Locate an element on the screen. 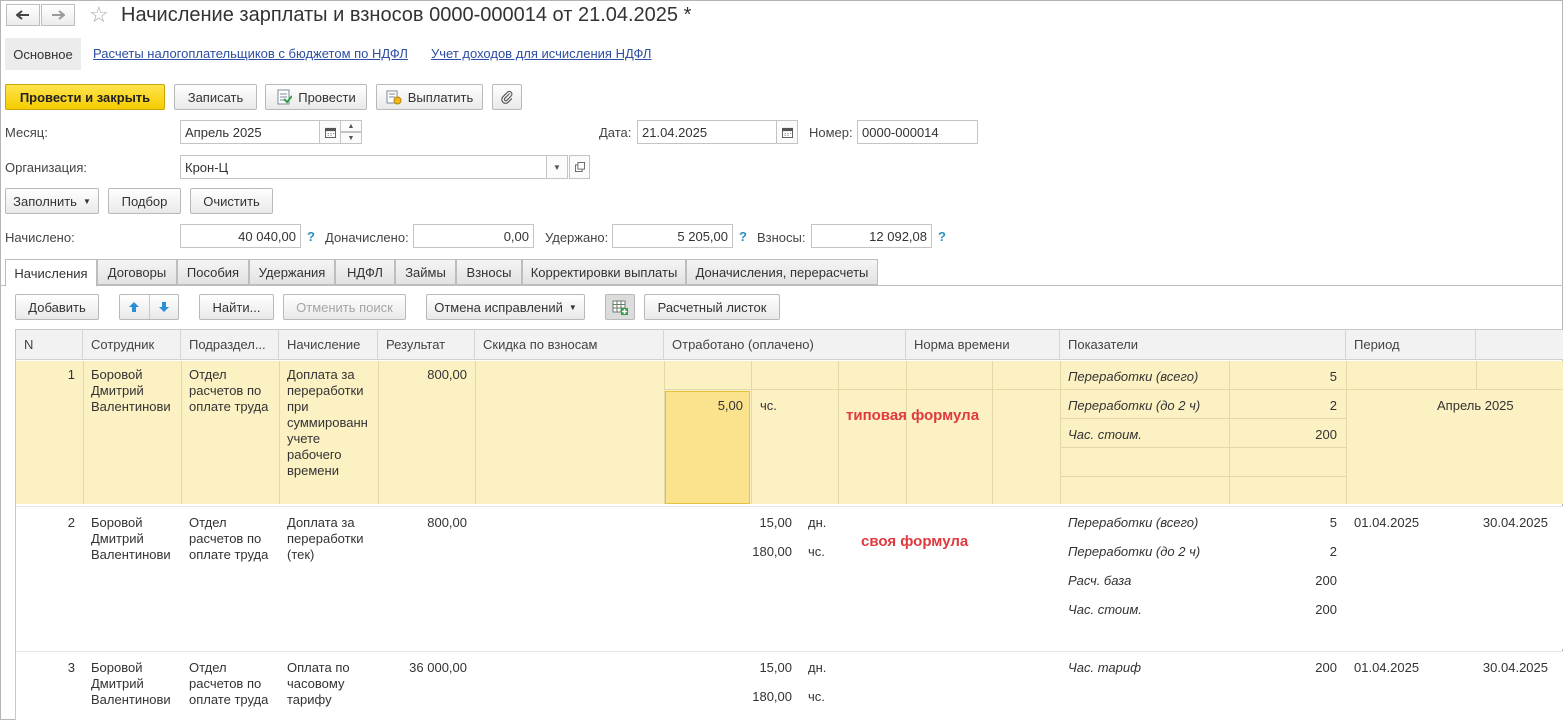 The width and height of the screenshot is (1563, 720). move-down-button is located at coordinates (164, 307).